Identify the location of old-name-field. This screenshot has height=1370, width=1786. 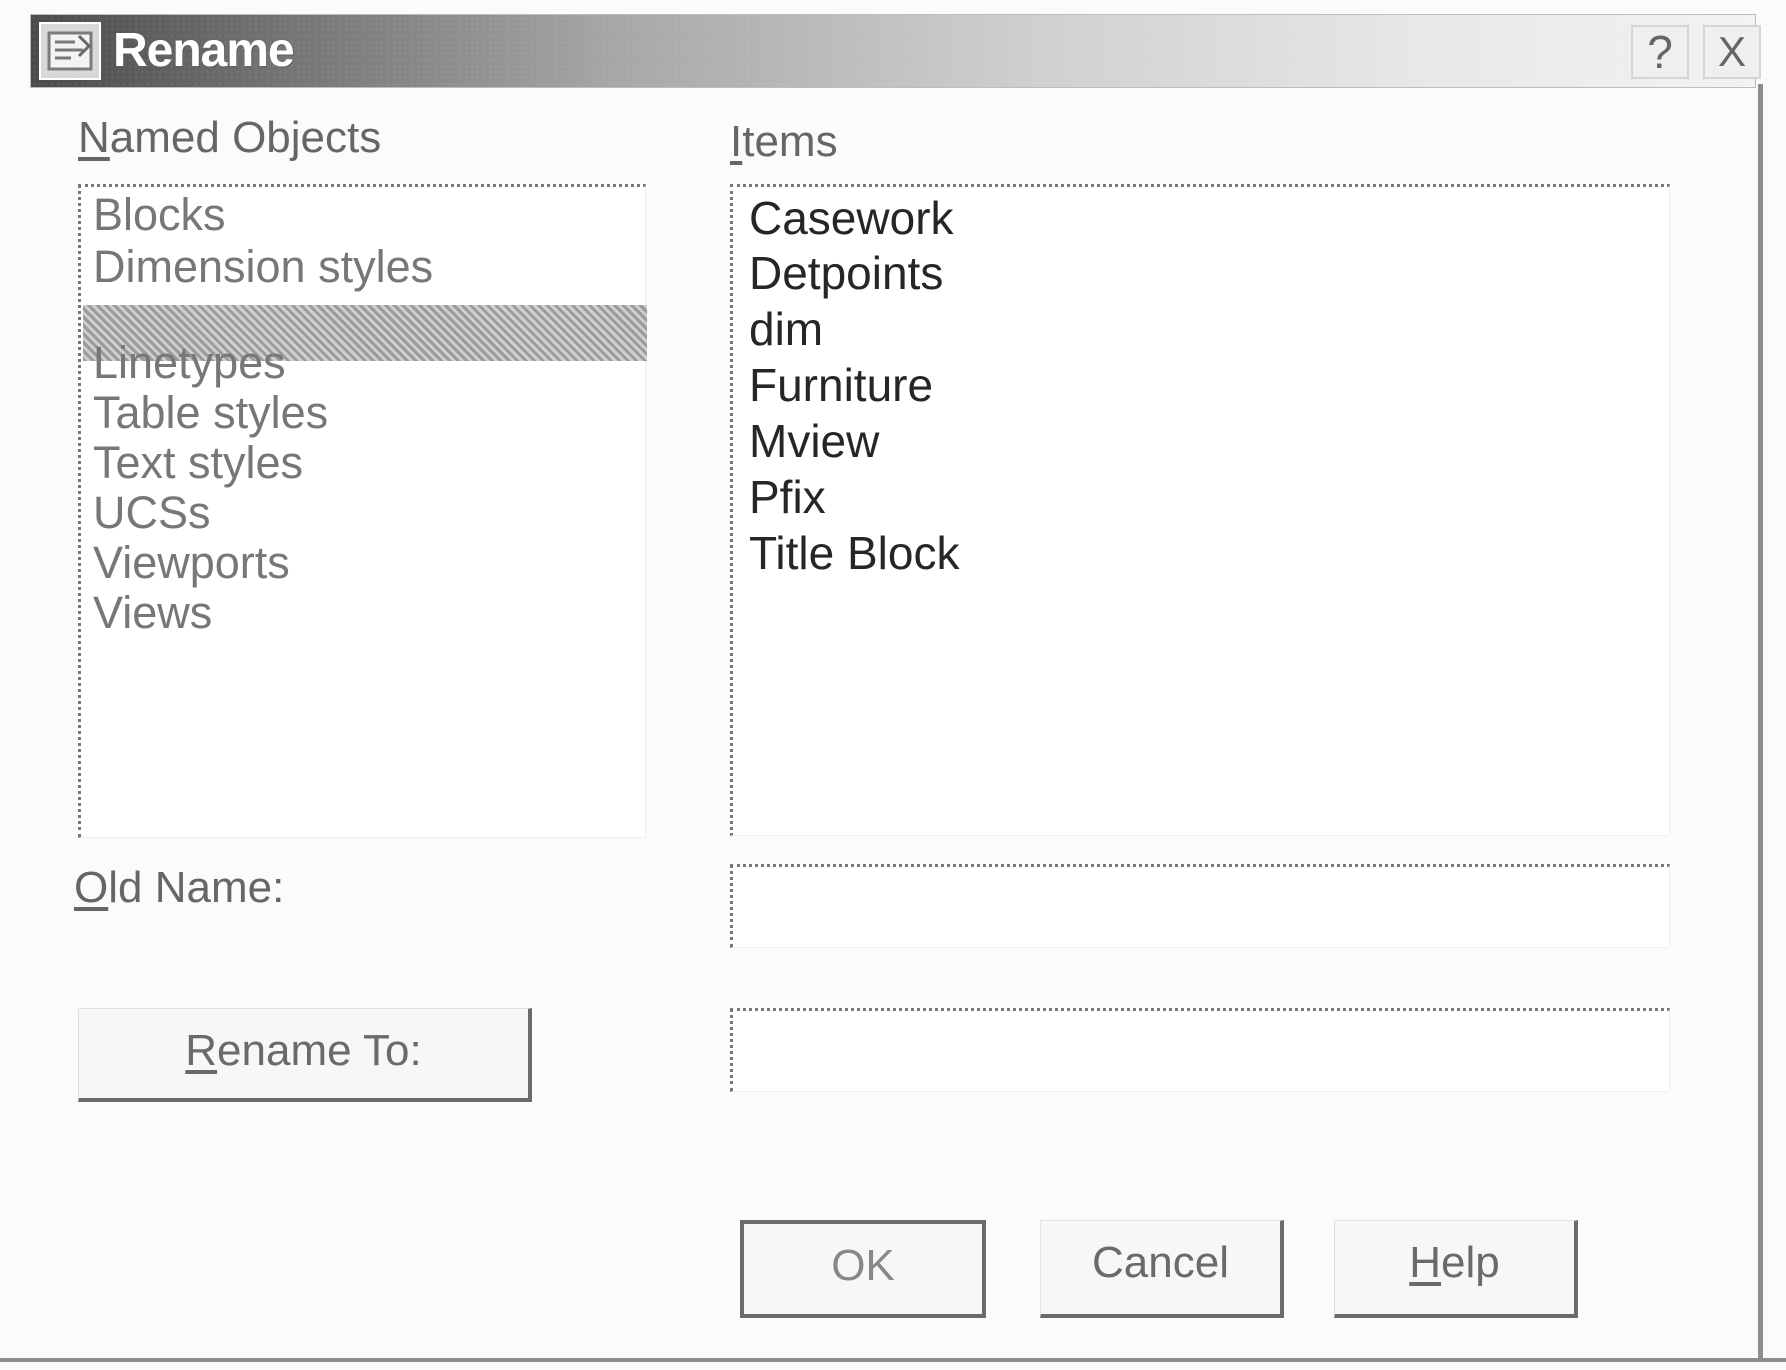
(1200, 906).